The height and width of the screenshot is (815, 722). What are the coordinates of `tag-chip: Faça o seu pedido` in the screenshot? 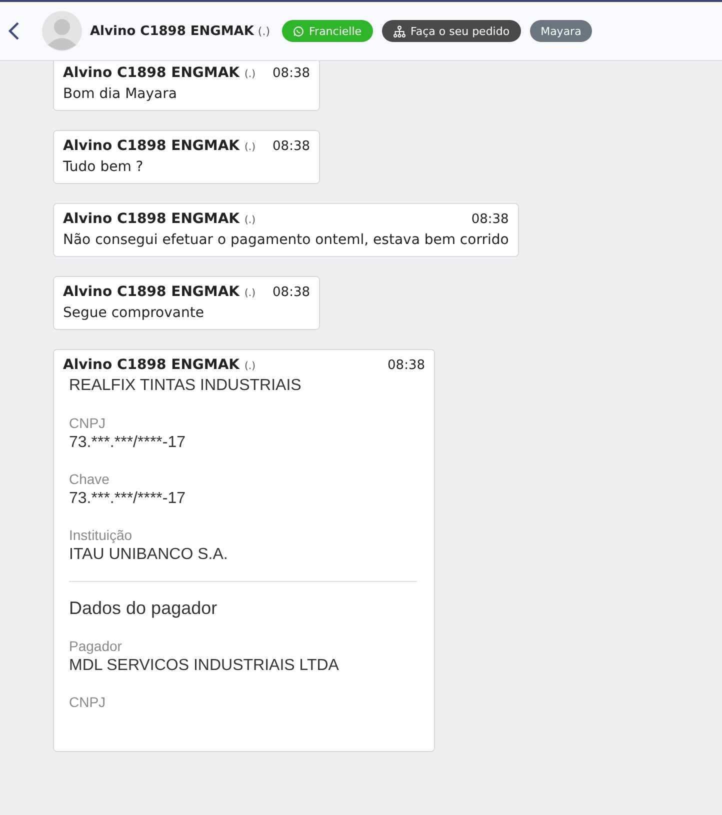 It's located at (451, 31).